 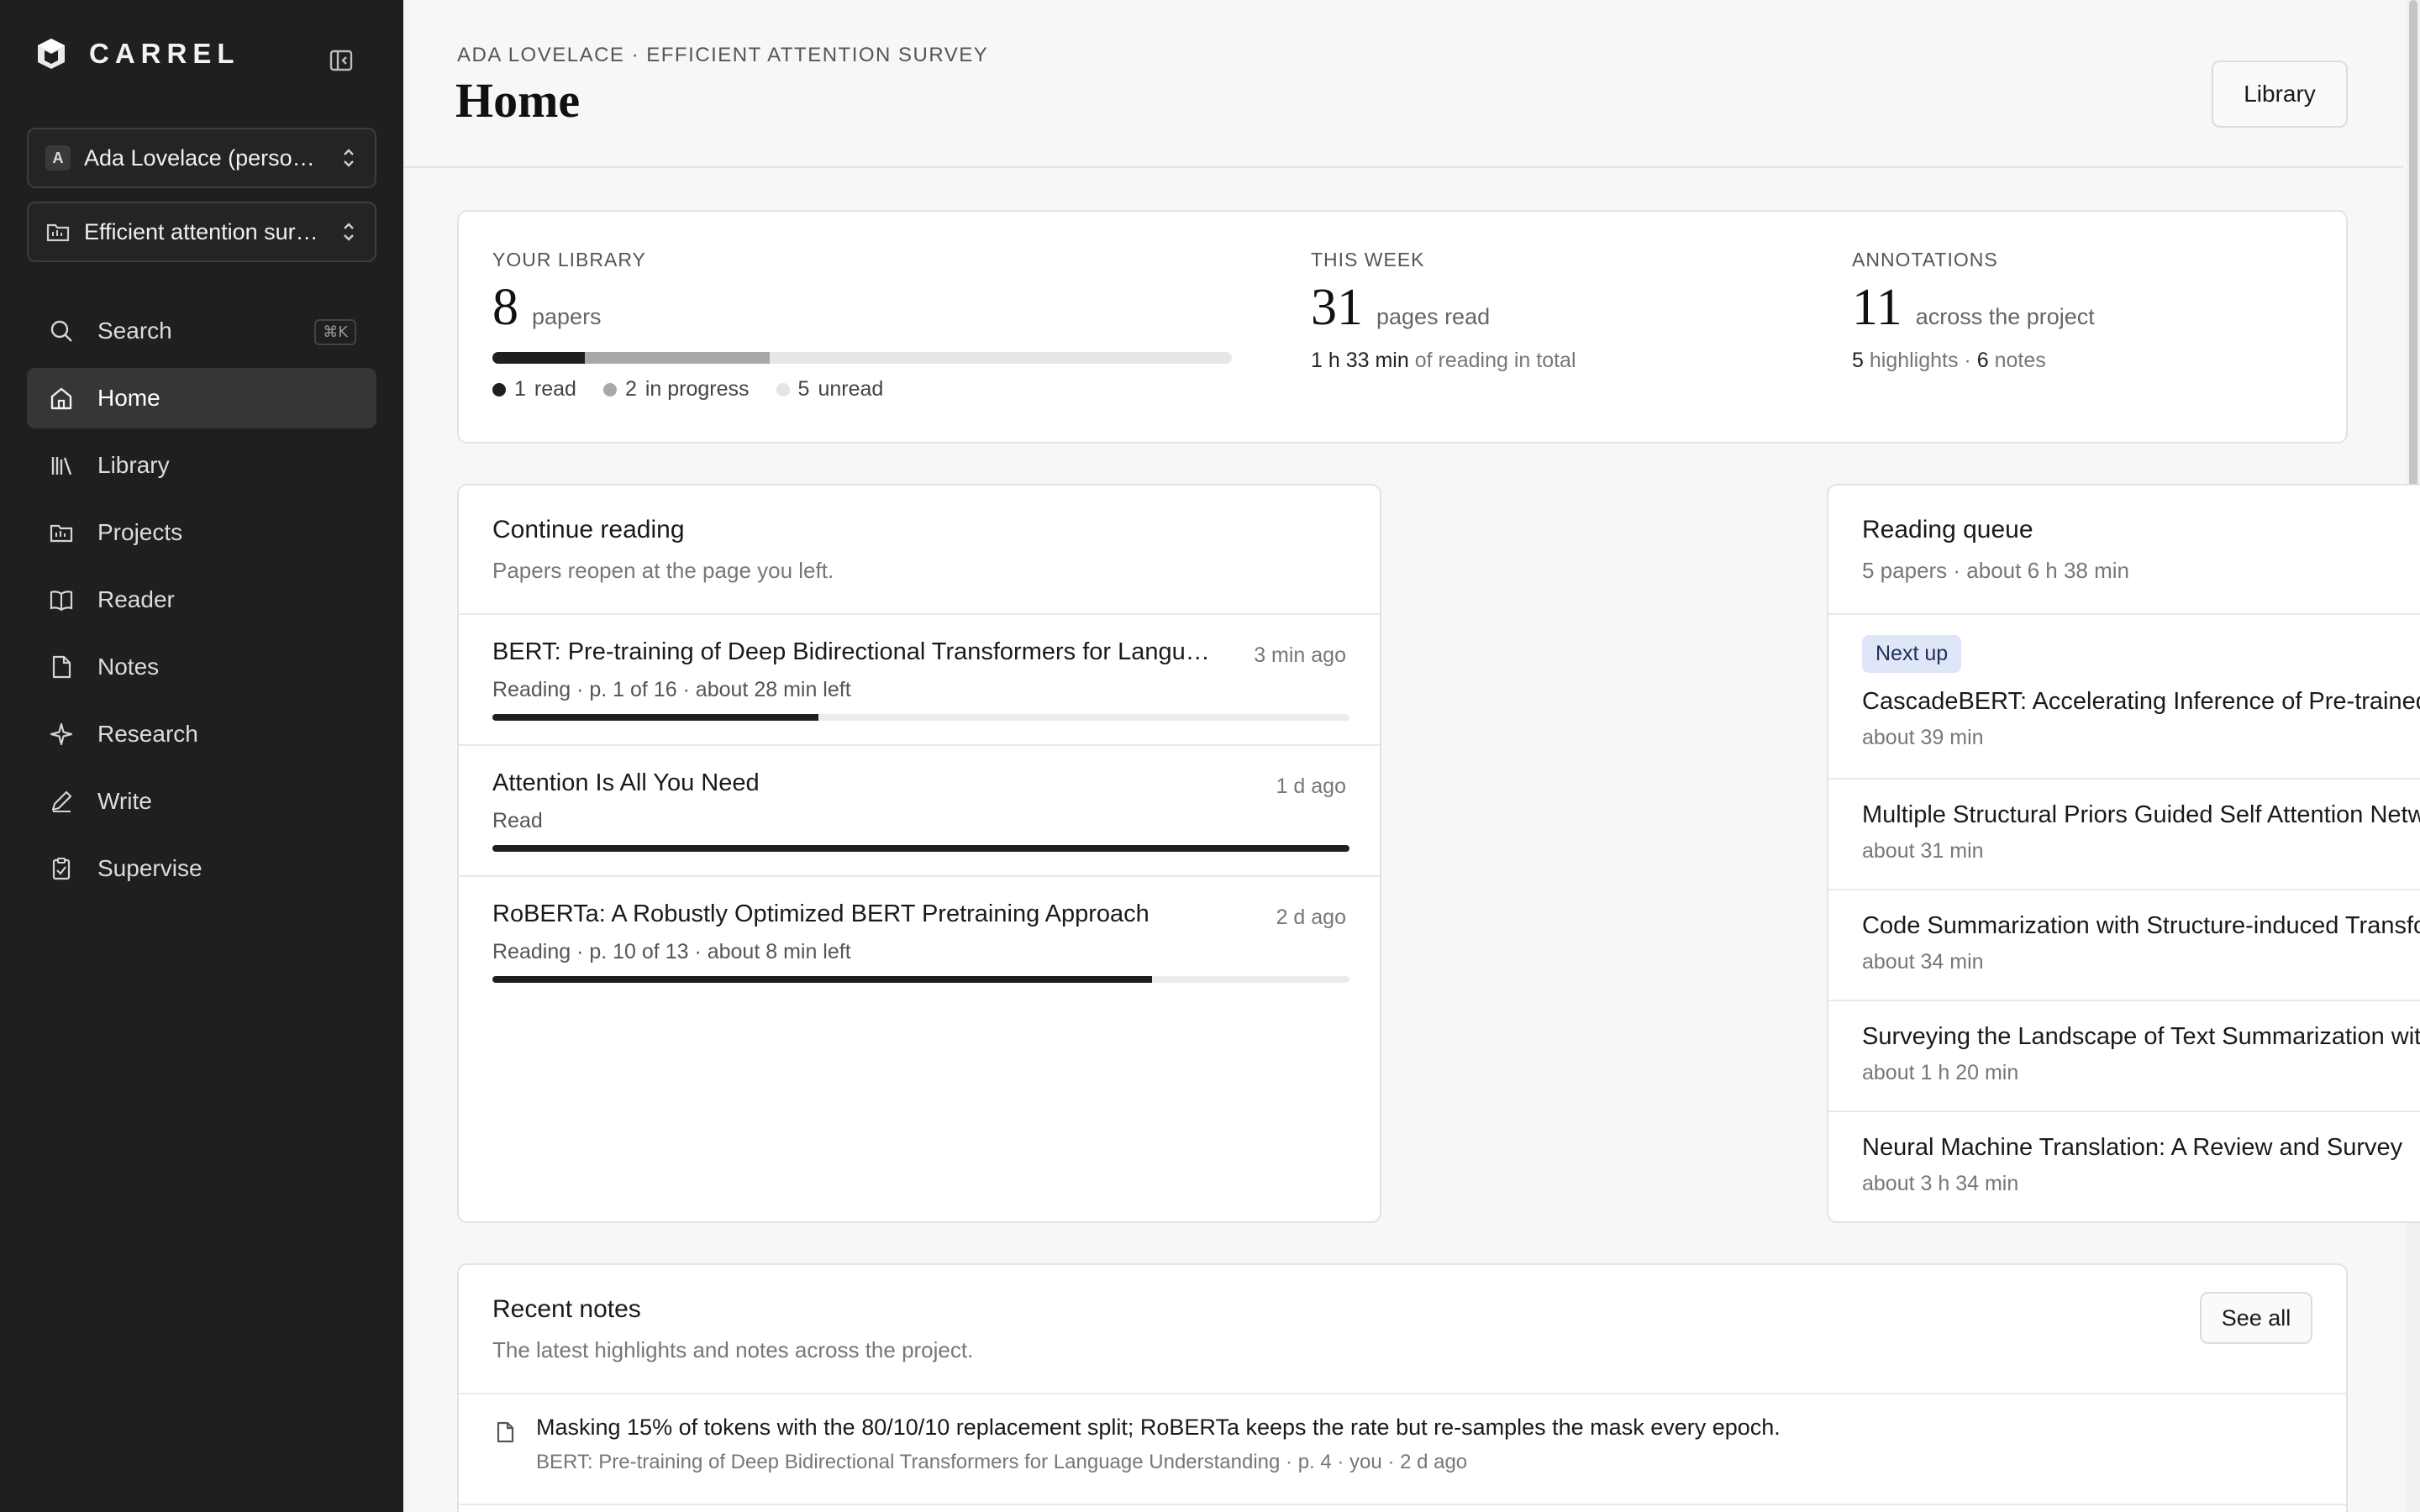 What do you see at coordinates (202, 532) in the screenshot?
I see `sidebar-item-projects: Projects` at bounding box center [202, 532].